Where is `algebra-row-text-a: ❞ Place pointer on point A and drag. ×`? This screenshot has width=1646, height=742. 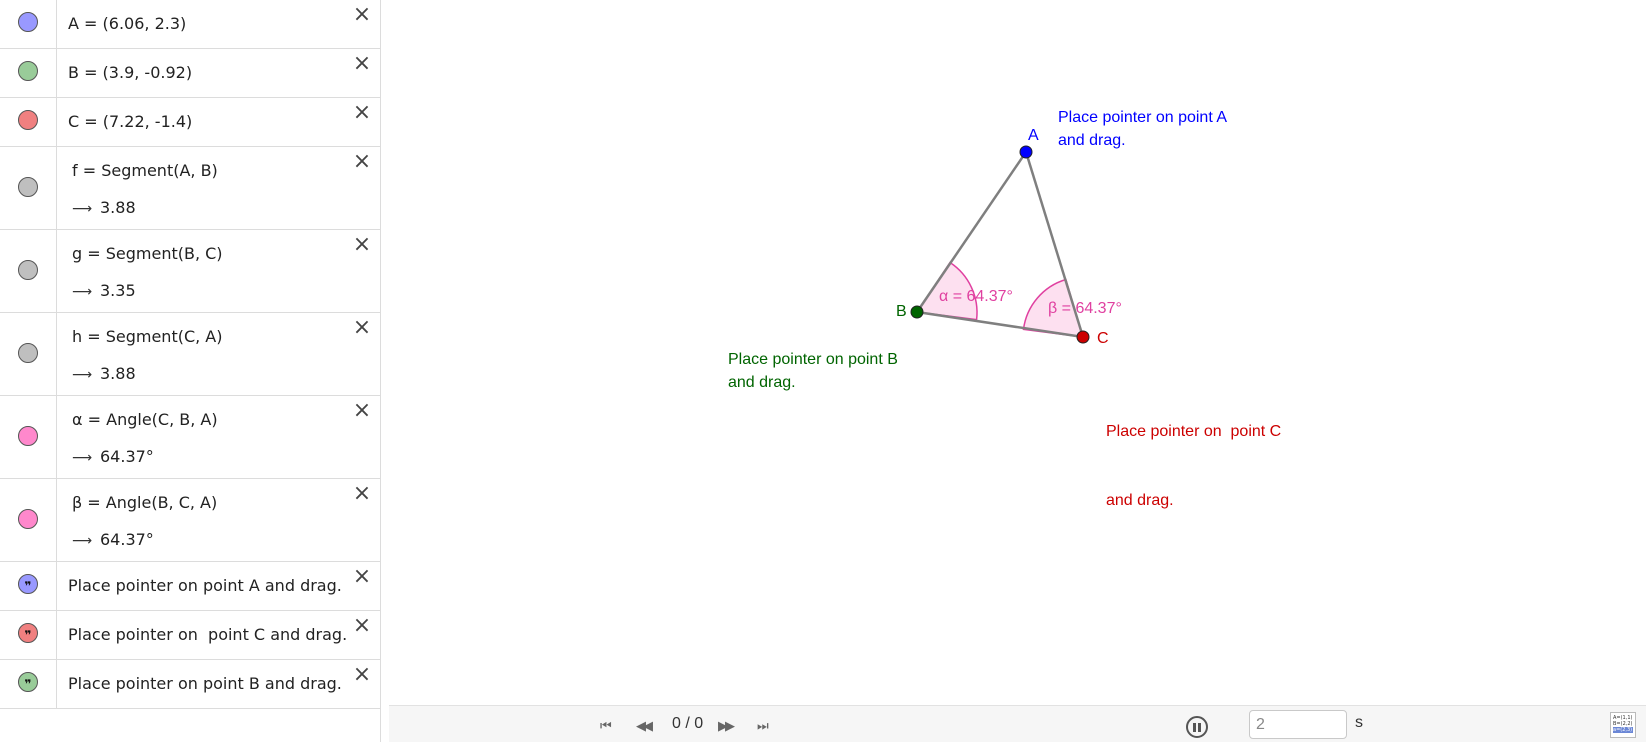
algebra-row-text-a: ❞ Place pointer on point A and drag. × is located at coordinates (190, 586).